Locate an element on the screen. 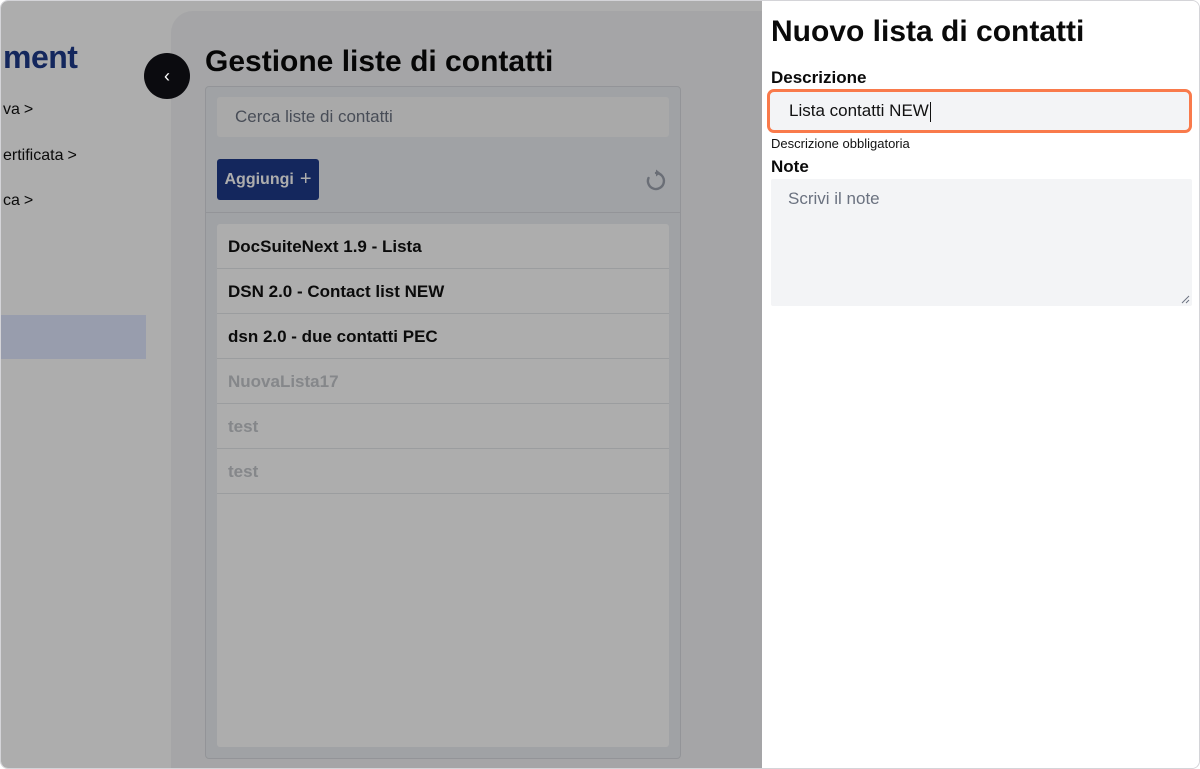 Image resolution: width=1200 pixels, height=769 pixels. description-input: Lista contatti NEW is located at coordinates (979, 111).